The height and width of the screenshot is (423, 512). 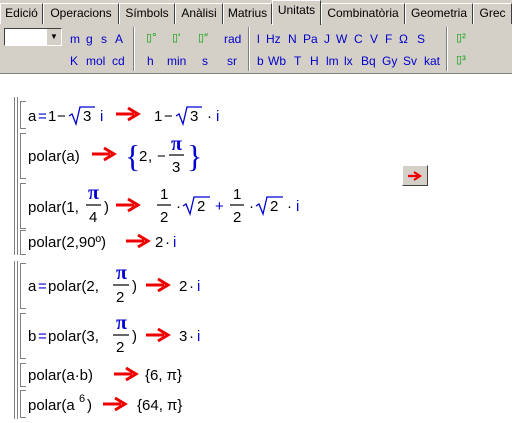 What do you see at coordinates (199, 13) in the screenshot?
I see `tab-analisi: Anàlisi` at bounding box center [199, 13].